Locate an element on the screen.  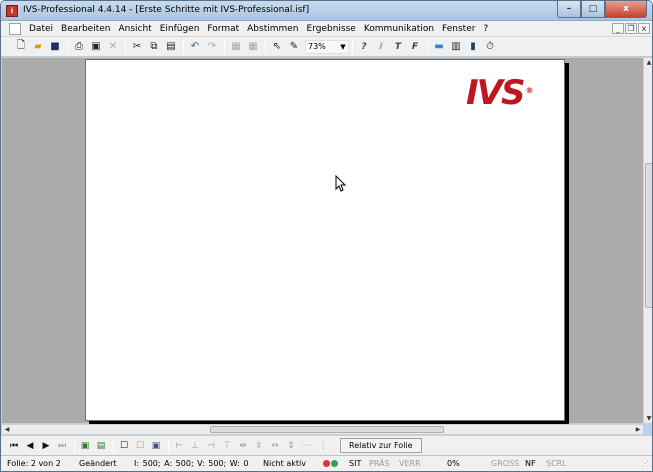
maximize-button: □ is located at coordinates (593, 9).